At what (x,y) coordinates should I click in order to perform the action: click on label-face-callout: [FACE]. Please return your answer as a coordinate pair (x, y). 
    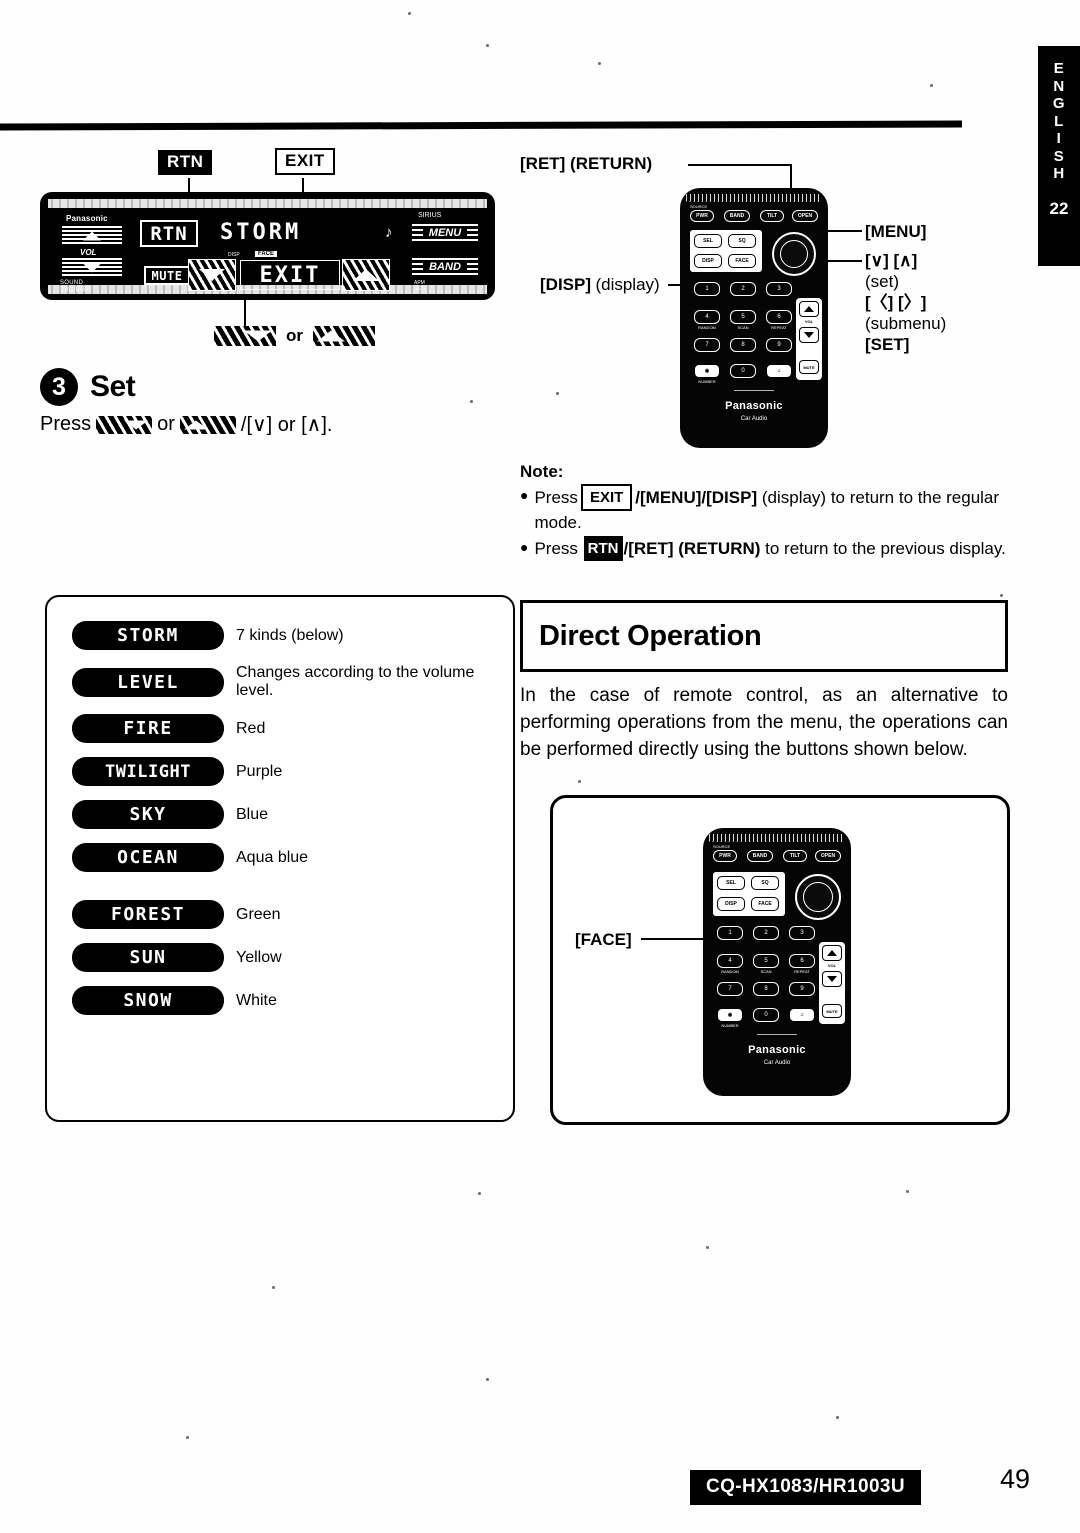
    Looking at the image, I should click on (603, 939).